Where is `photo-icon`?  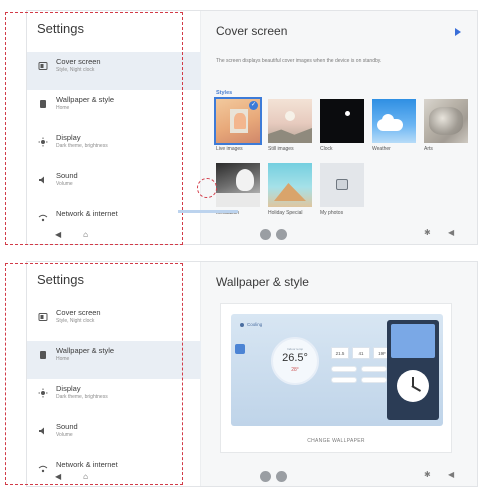 photo-icon is located at coordinates (342, 184).